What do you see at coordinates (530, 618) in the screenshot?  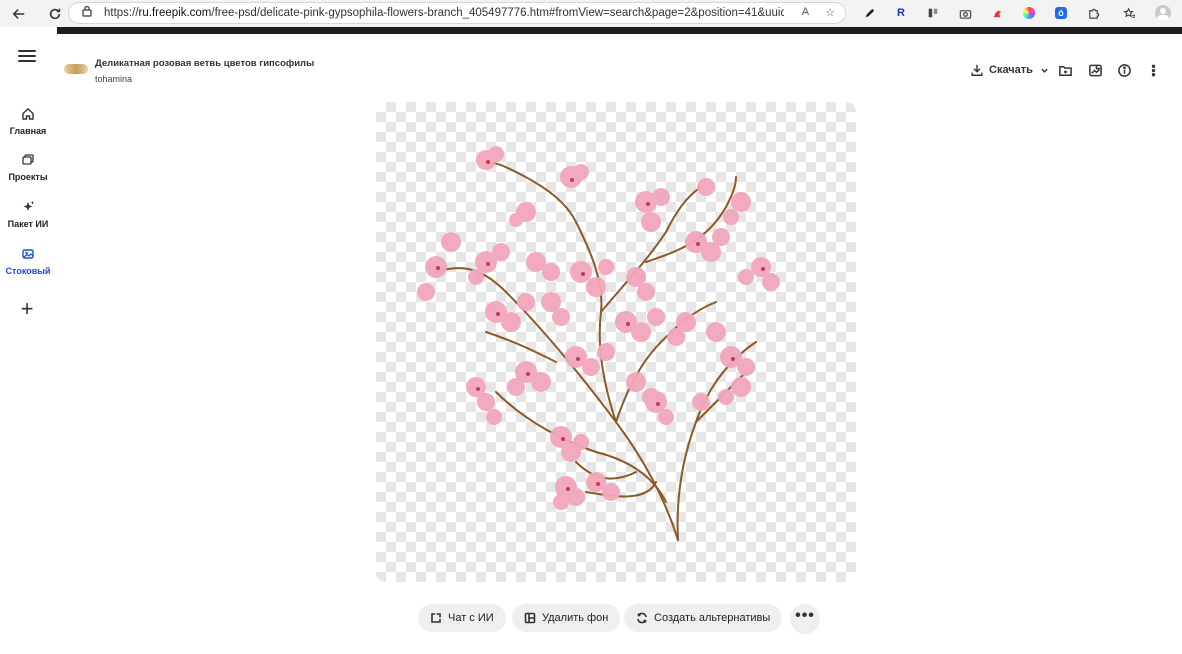 I see `remove-bg-icon` at bounding box center [530, 618].